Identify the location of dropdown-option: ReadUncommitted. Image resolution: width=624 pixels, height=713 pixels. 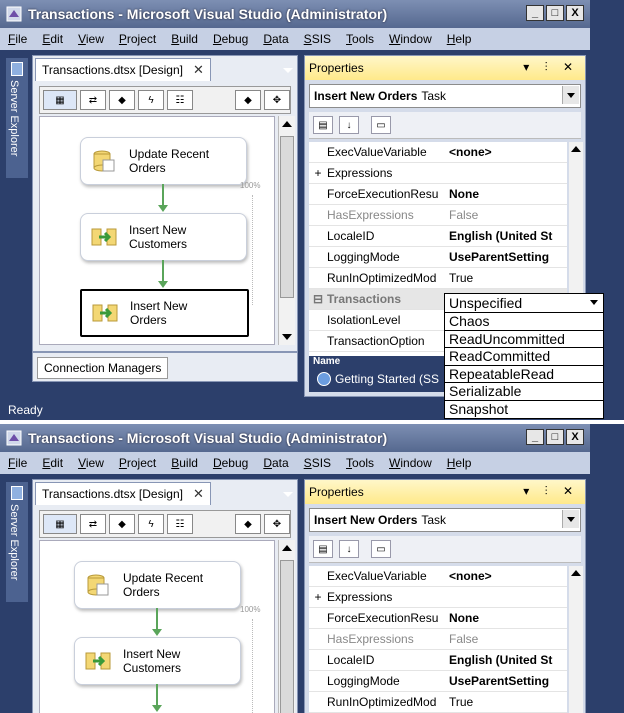
(524, 339).